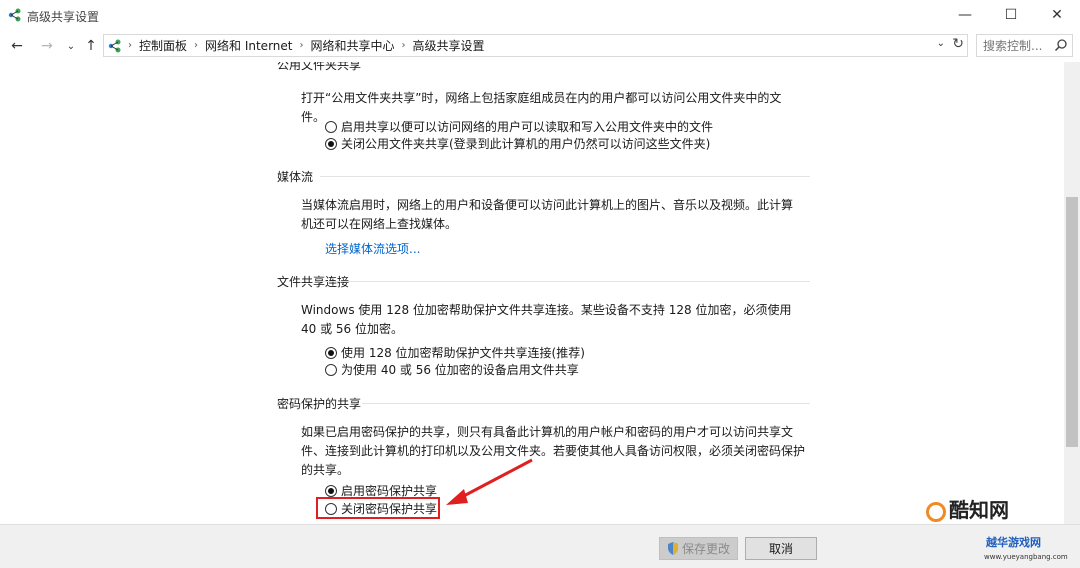 The image size is (1080, 568). I want to click on up-arrow-icon: ↑, so click(91, 46).